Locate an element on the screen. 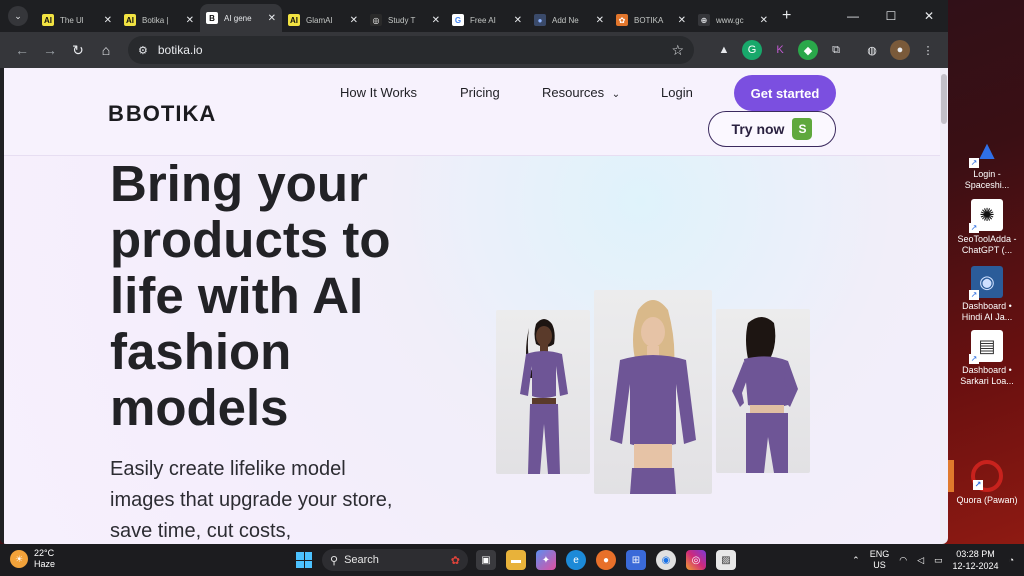 The image size is (1024, 576). quora-icon: ↗ is located at coordinates (987, 476).